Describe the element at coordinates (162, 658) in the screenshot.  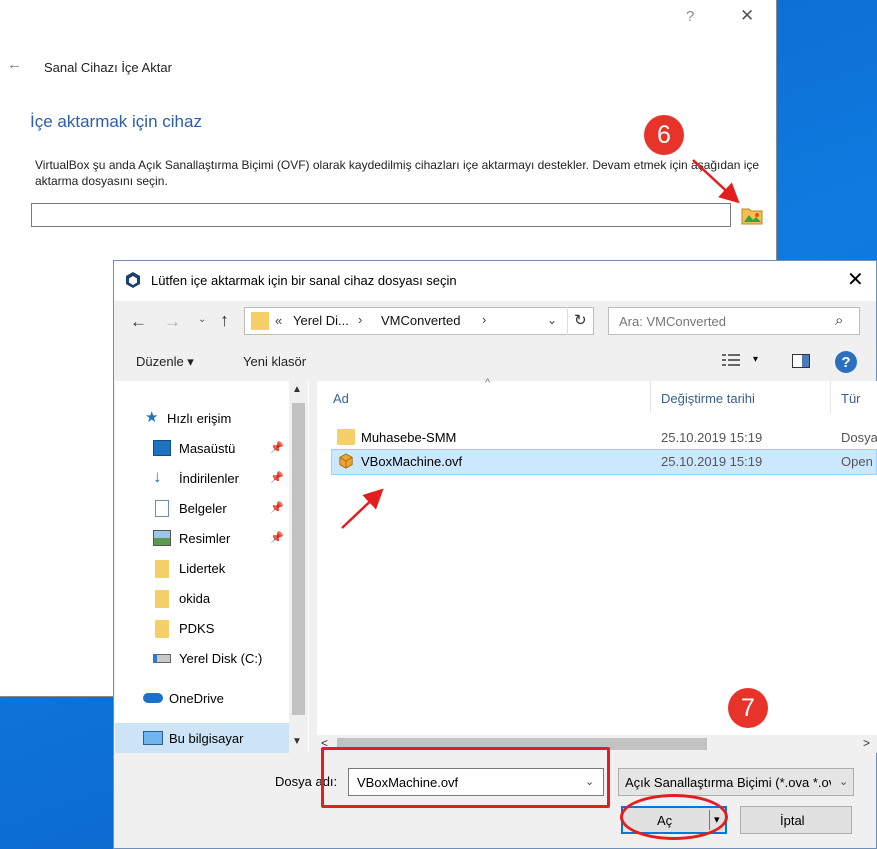
I see `drive-icon` at that location.